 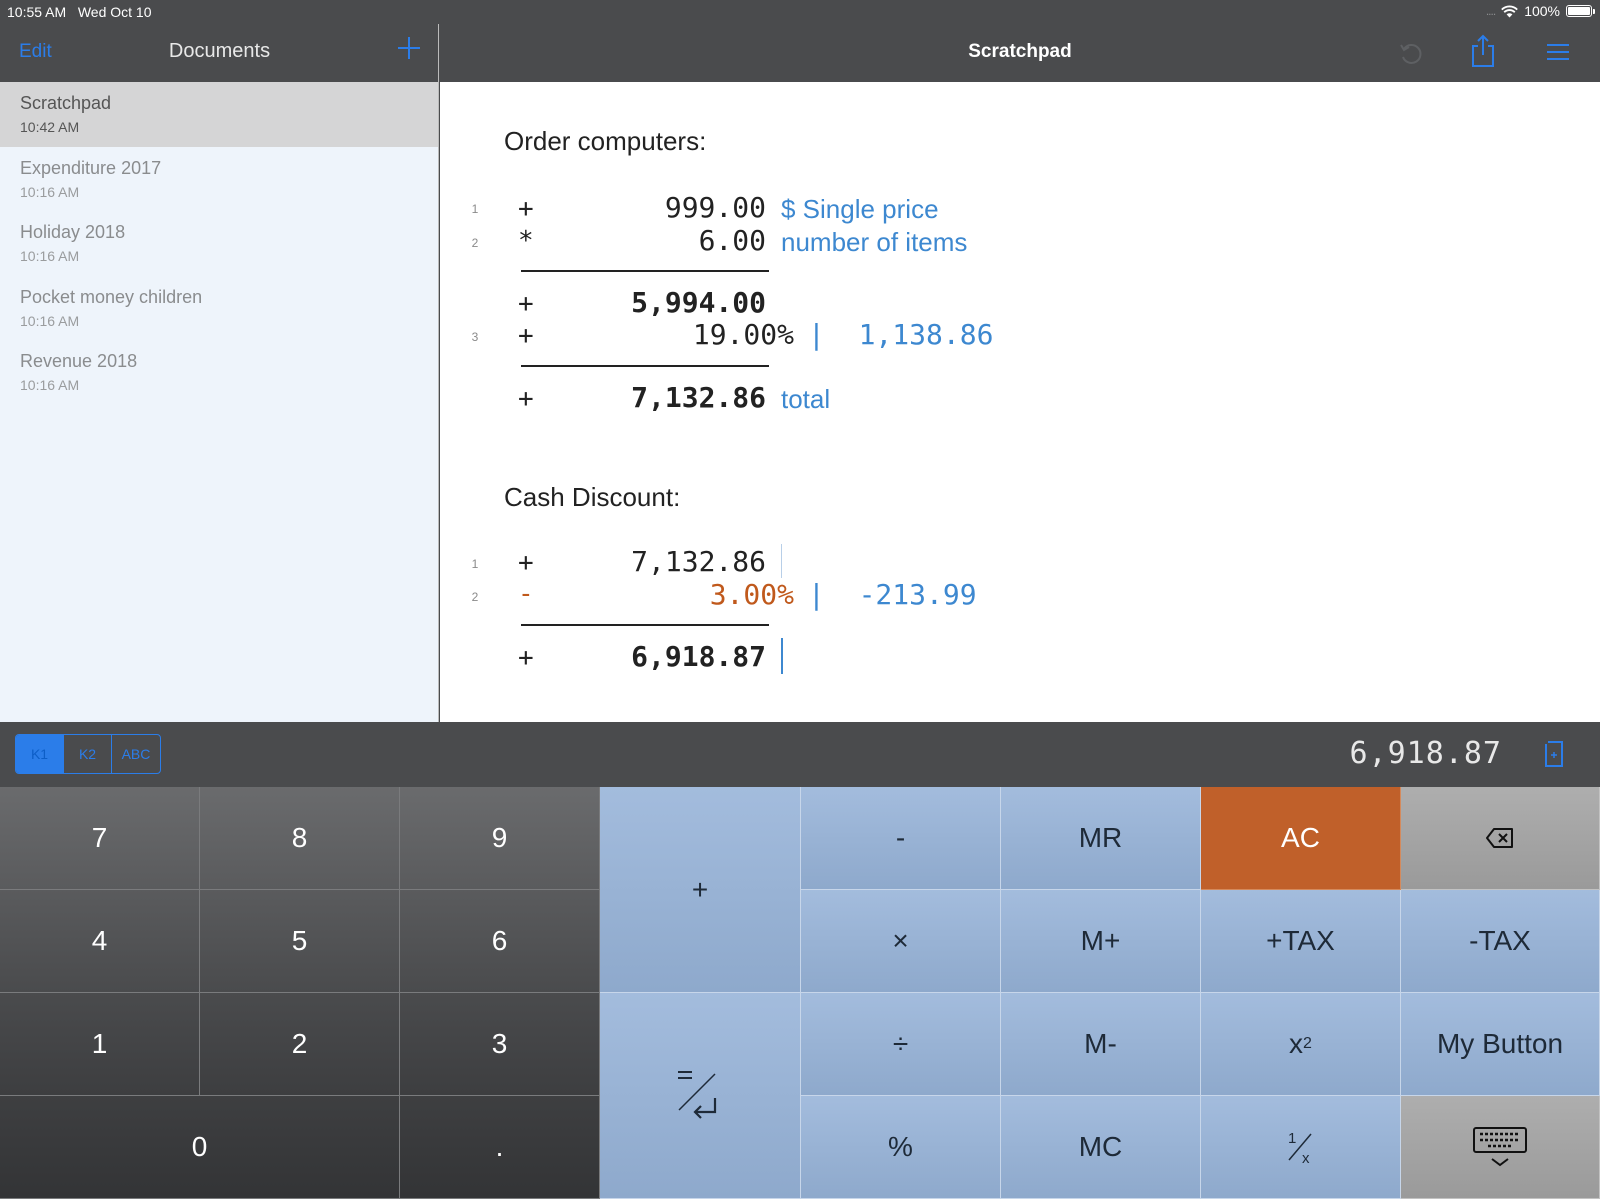 What do you see at coordinates (800, 754) in the screenshot?
I see `keyboard-toolbar: K1 K2 ABC 6,918.87` at bounding box center [800, 754].